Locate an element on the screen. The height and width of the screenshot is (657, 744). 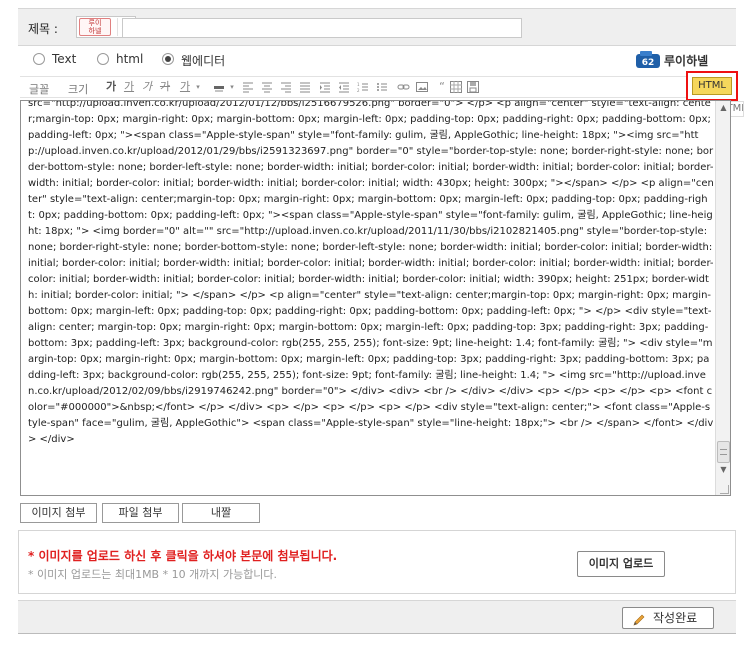
emoticon-badge: 루이 하넬 is located at coordinates (95, 27).